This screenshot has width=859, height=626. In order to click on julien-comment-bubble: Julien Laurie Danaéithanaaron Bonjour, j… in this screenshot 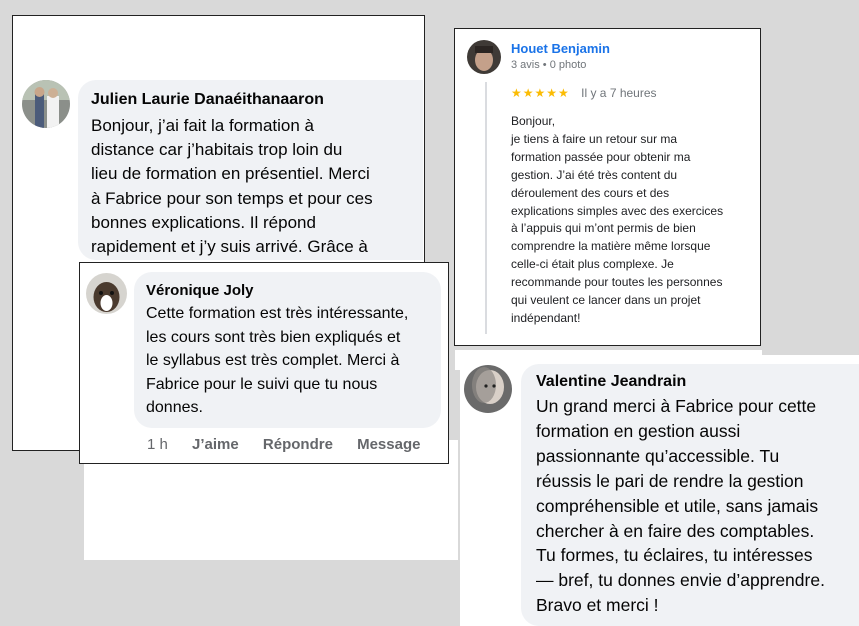, I will do `click(250, 170)`.